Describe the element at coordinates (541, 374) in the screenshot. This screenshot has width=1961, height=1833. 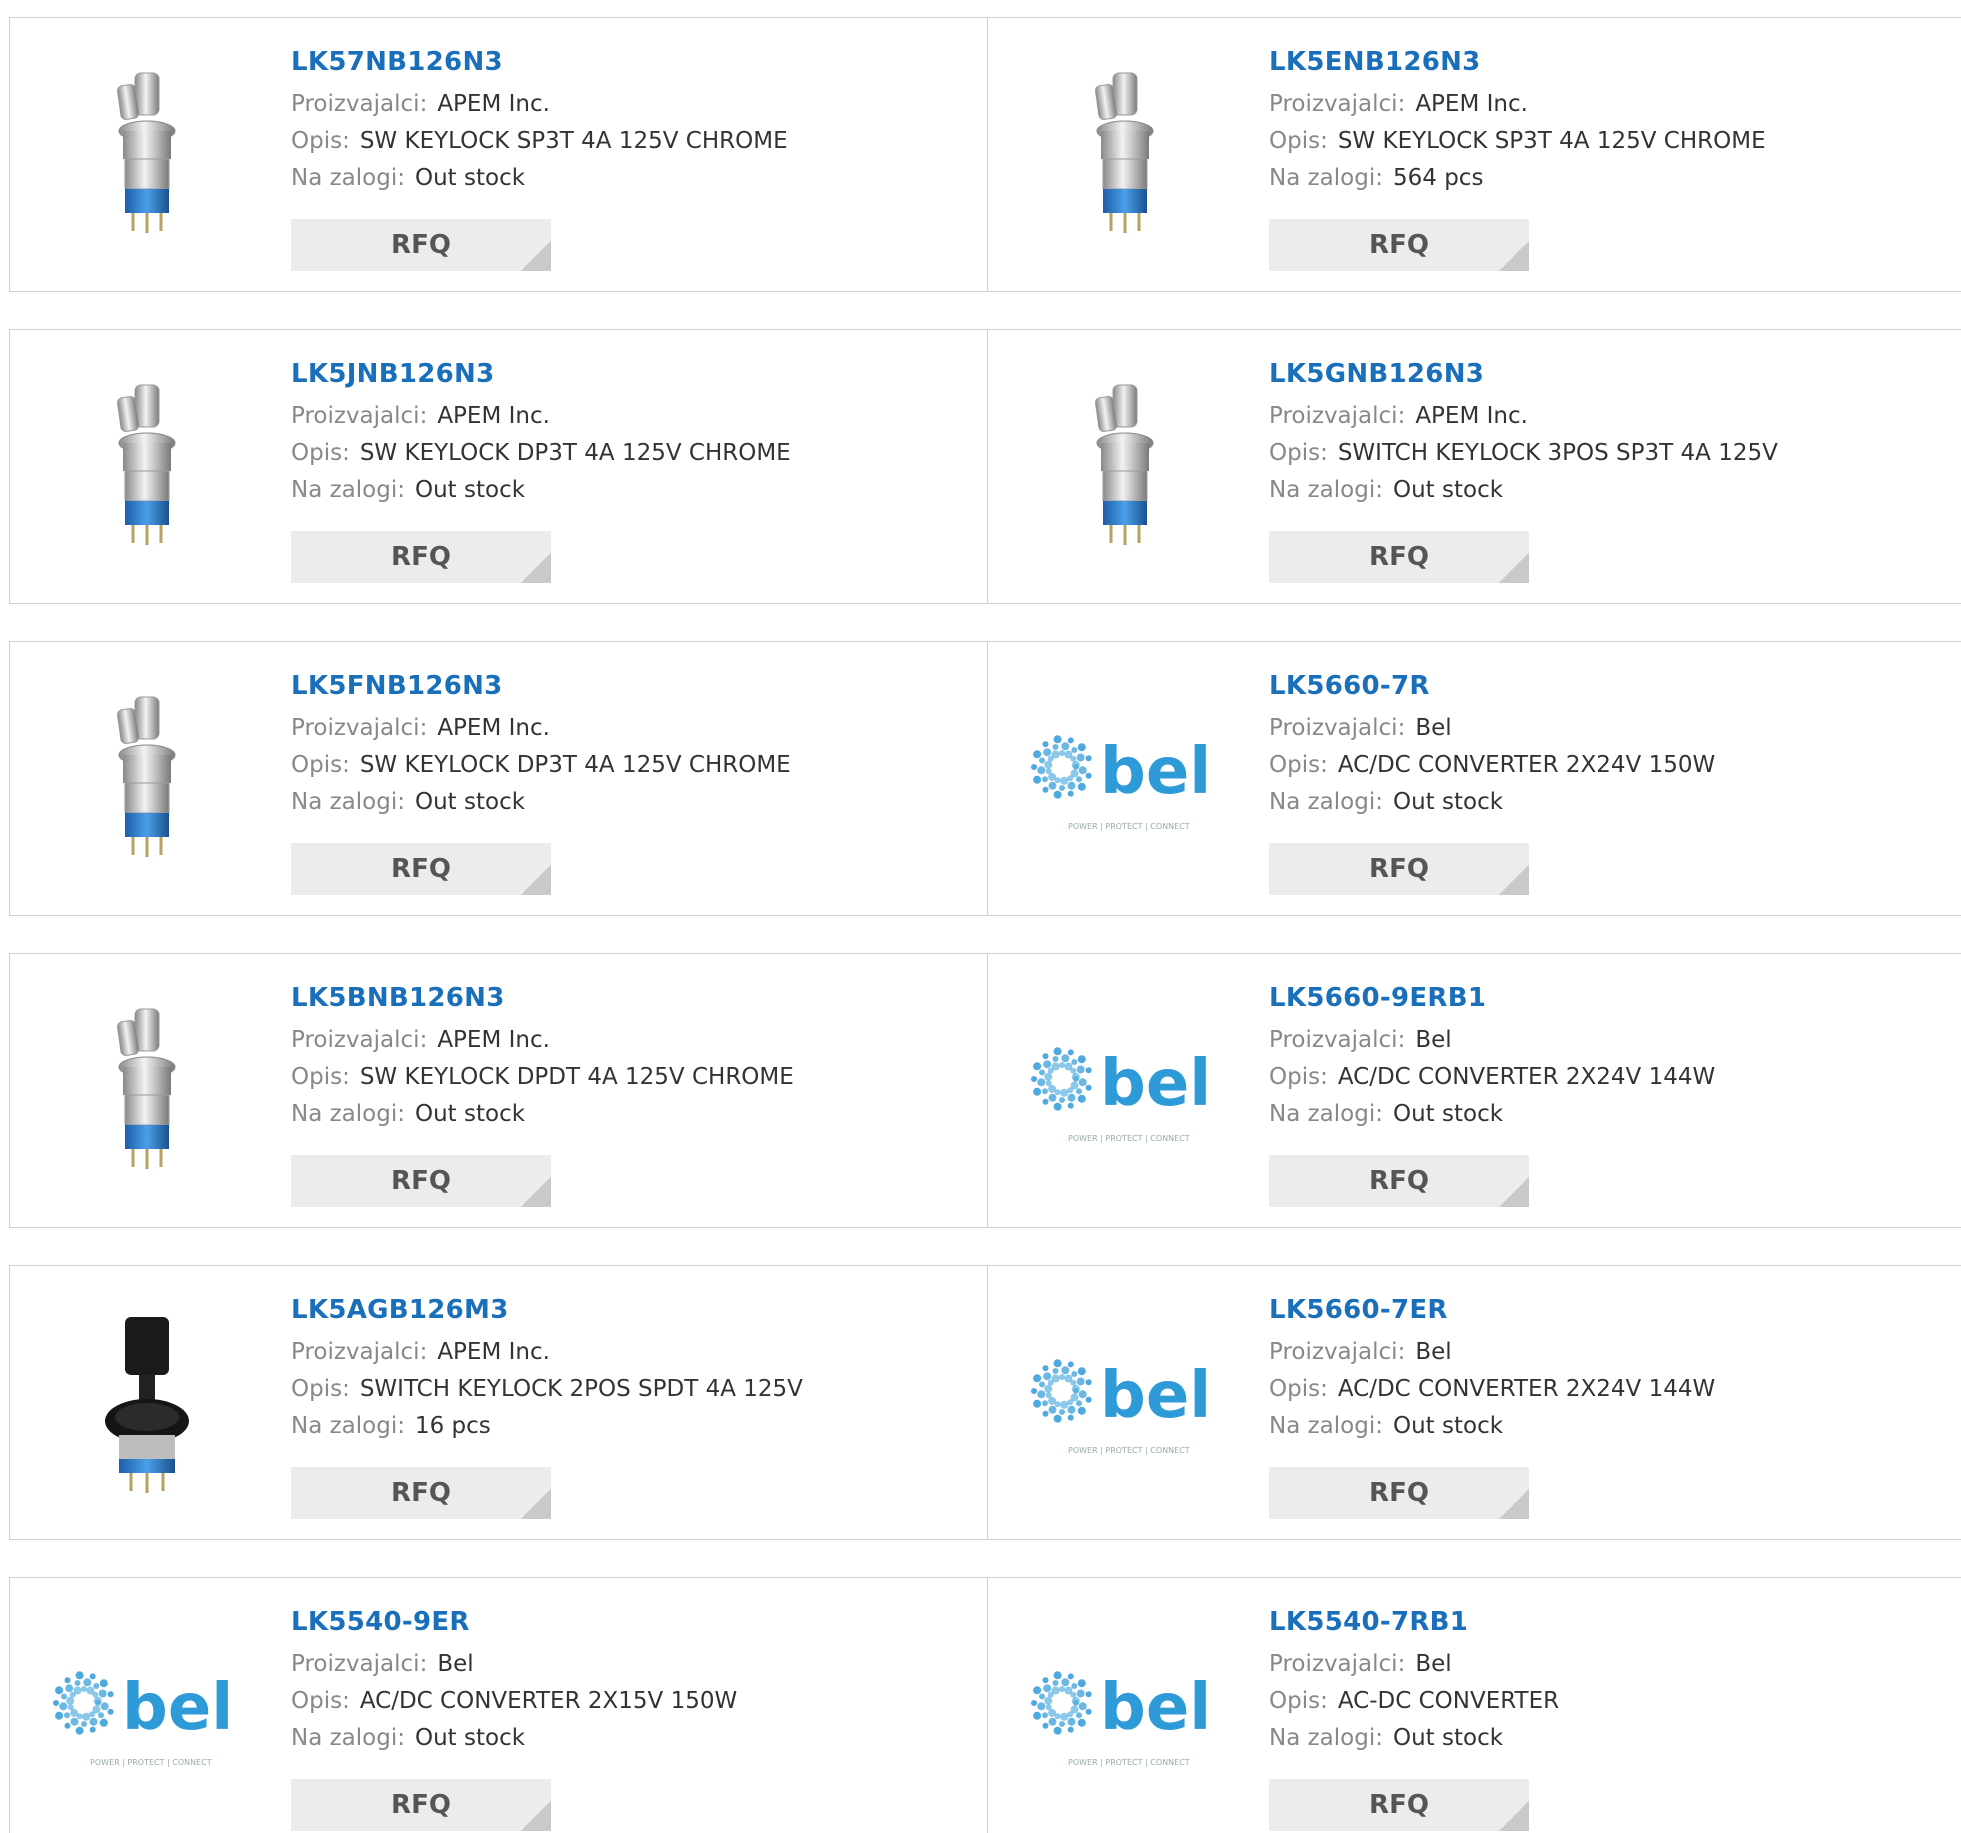
I see `product-part-number-link: LK5JNB126N3` at that location.